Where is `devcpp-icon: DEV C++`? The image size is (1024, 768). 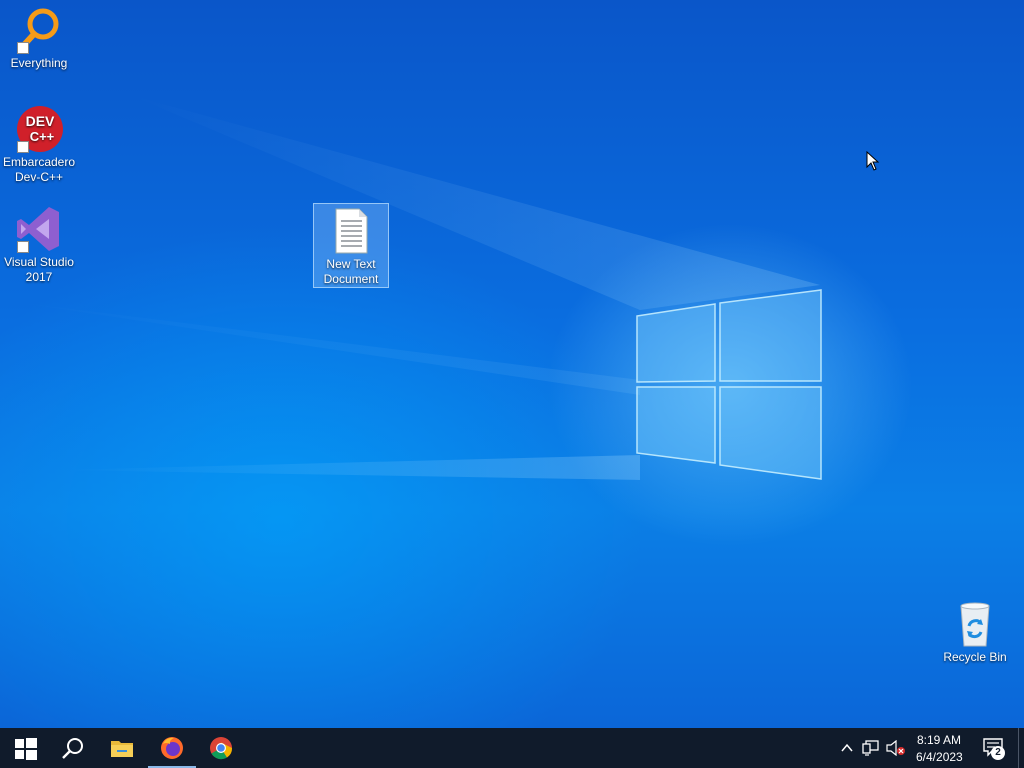 devcpp-icon: DEV C++ is located at coordinates (39, 129).